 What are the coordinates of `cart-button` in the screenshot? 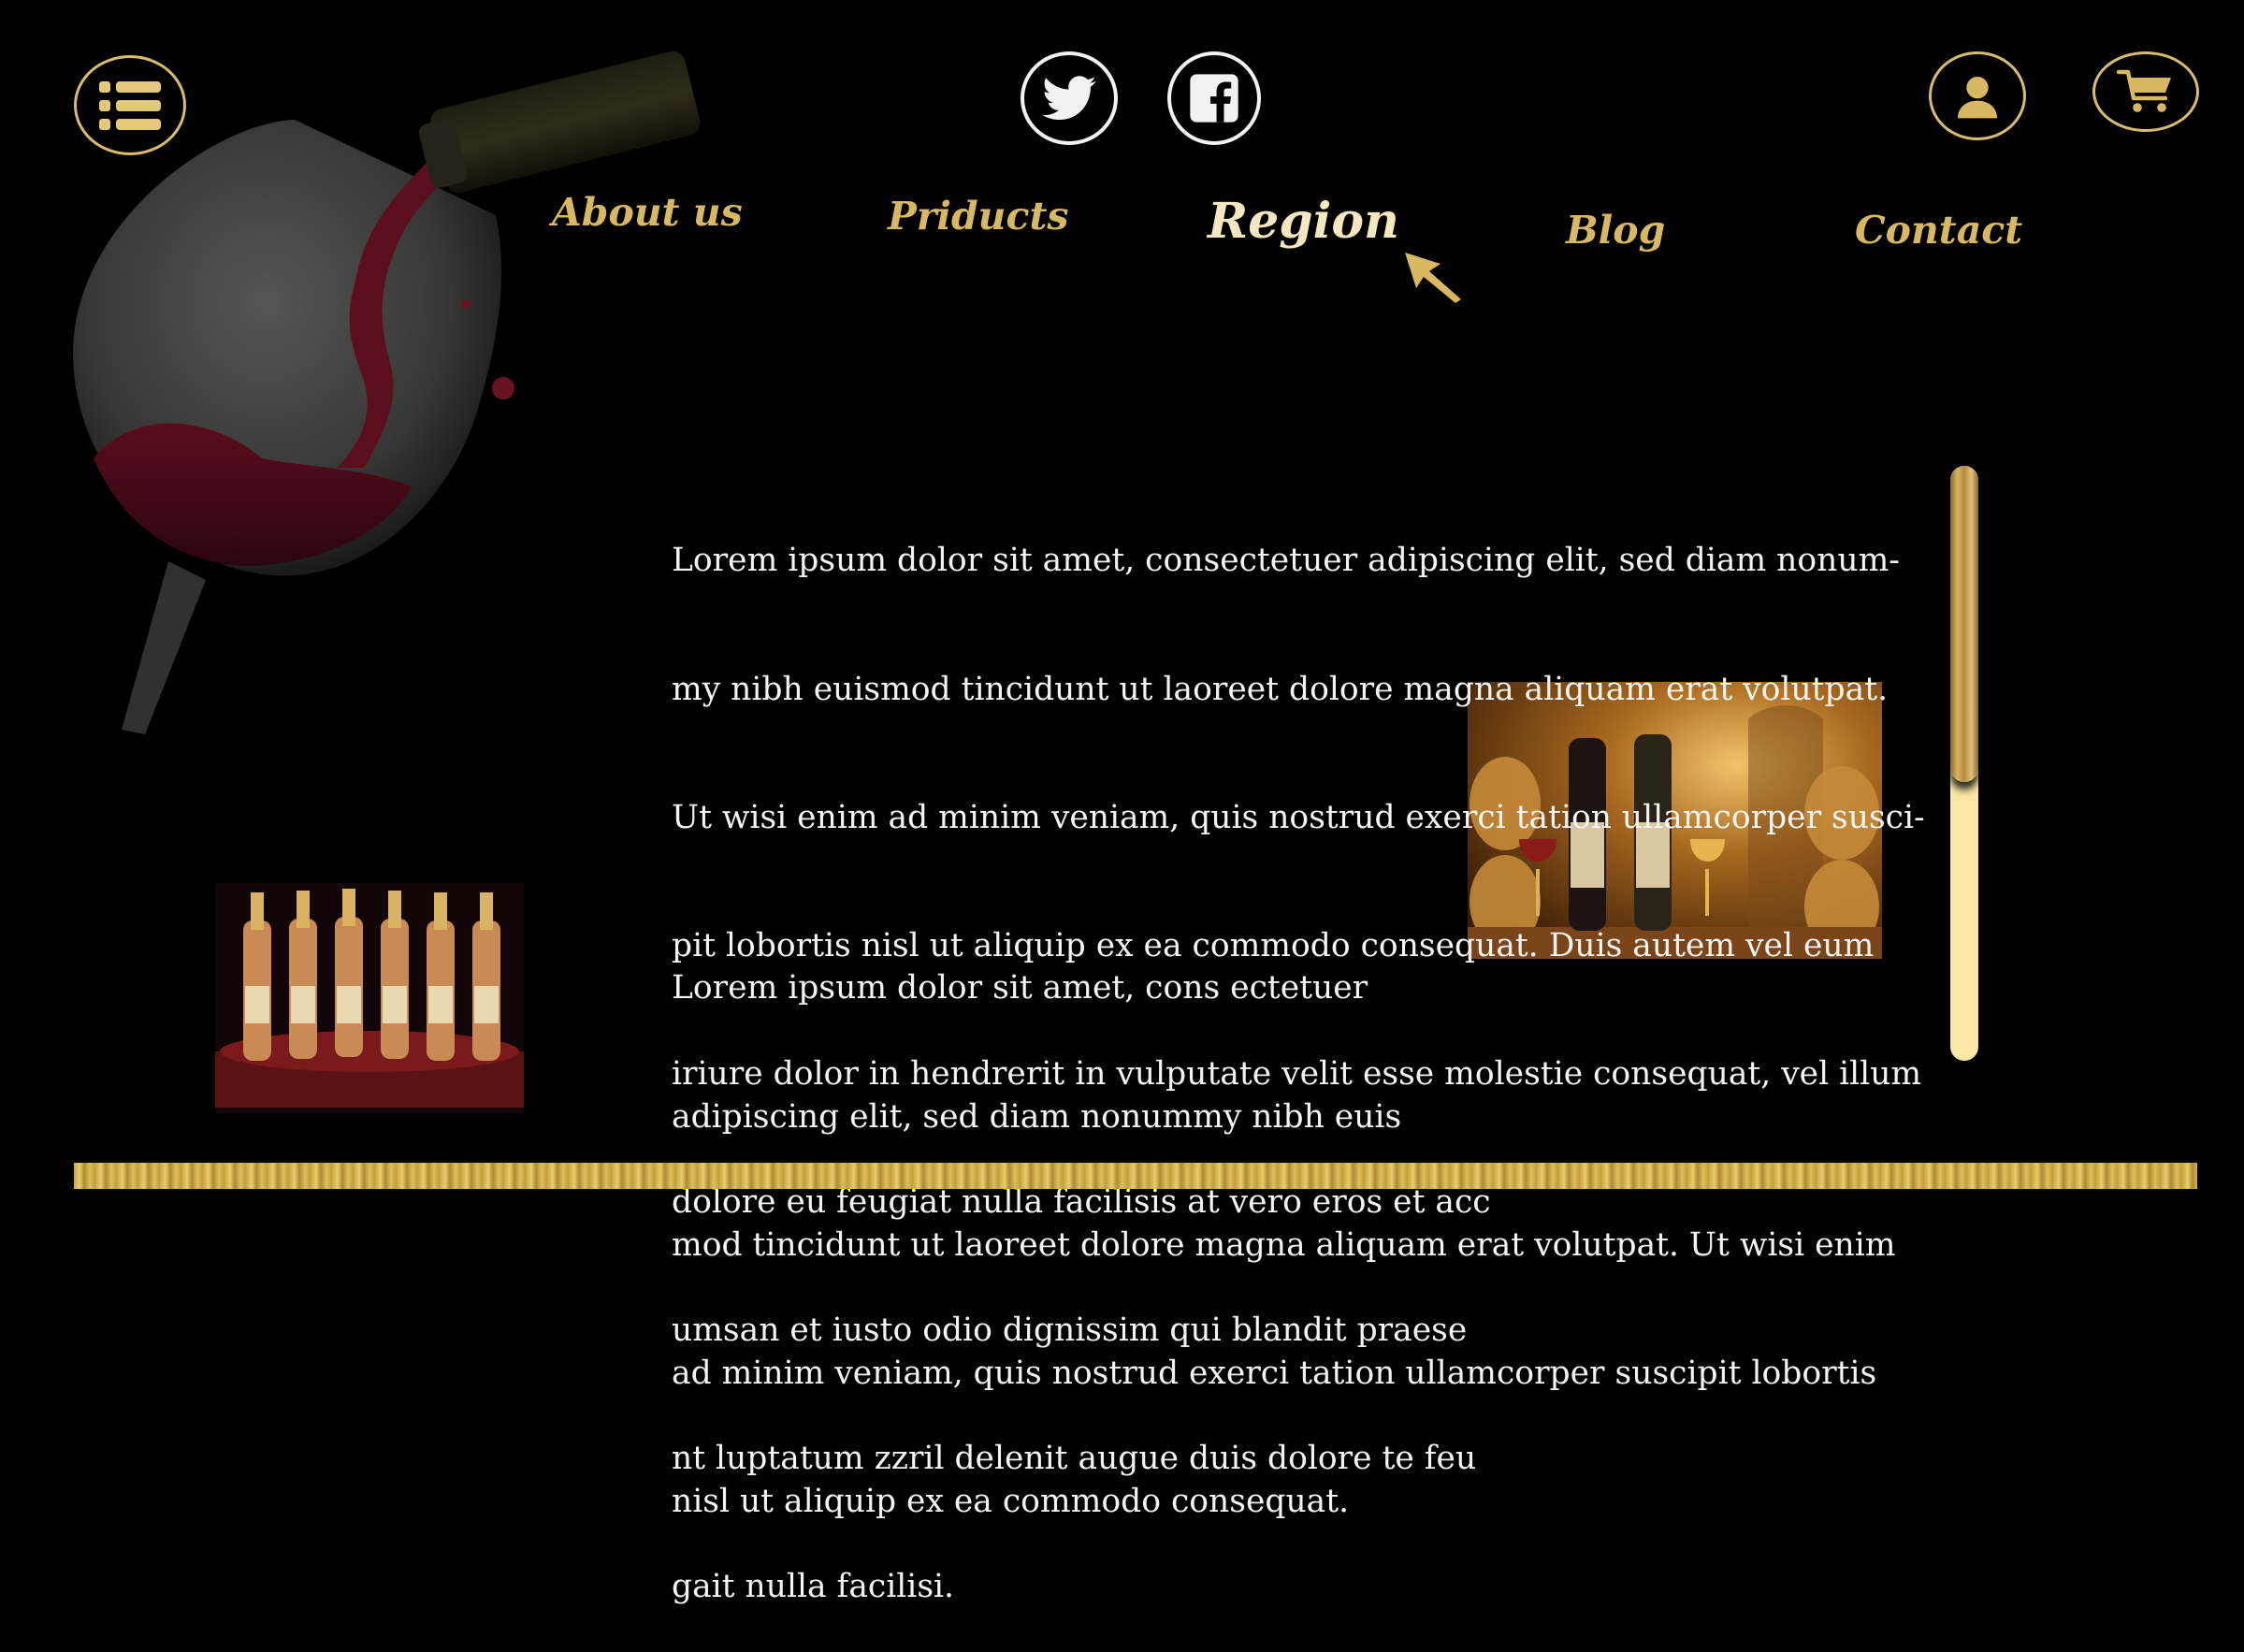 It's located at (2145, 91).